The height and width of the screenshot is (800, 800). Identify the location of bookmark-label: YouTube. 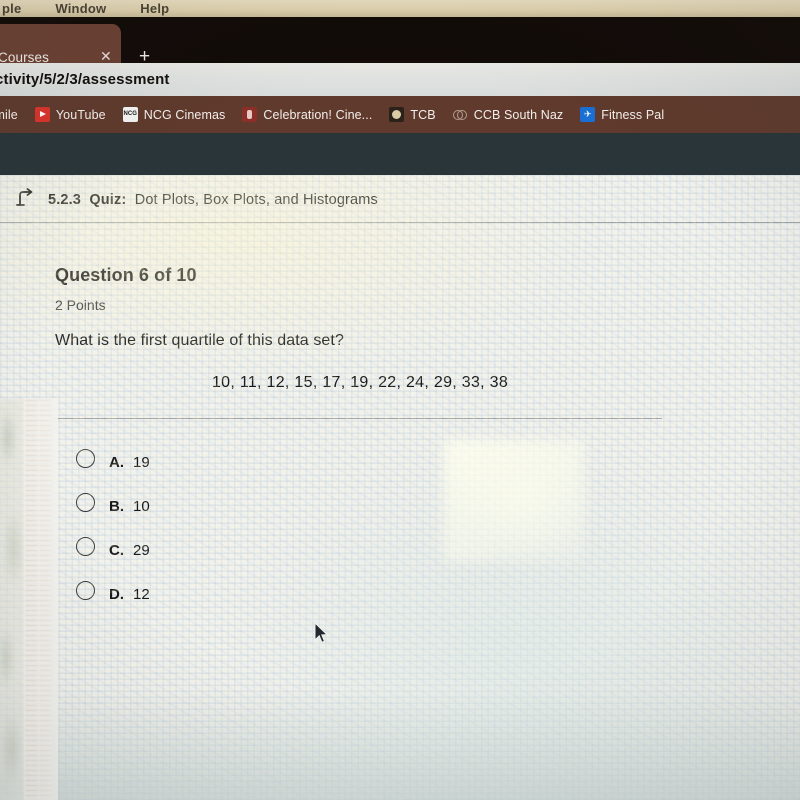
(80, 114).